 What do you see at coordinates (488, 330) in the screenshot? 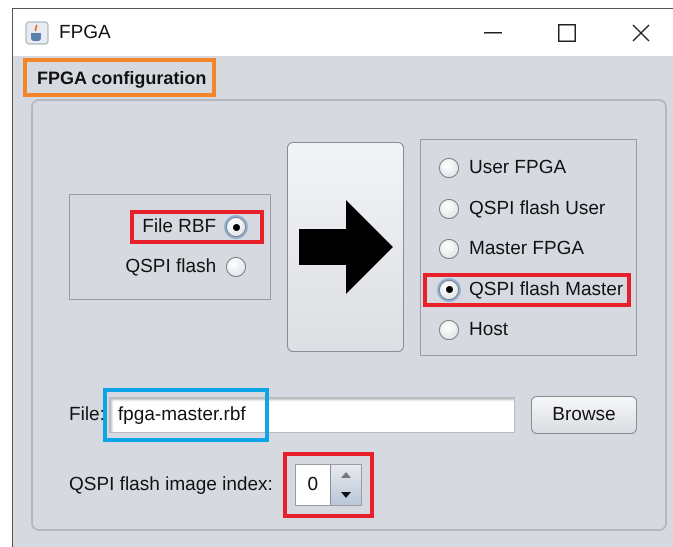
I see `radio-label: Host` at bounding box center [488, 330].